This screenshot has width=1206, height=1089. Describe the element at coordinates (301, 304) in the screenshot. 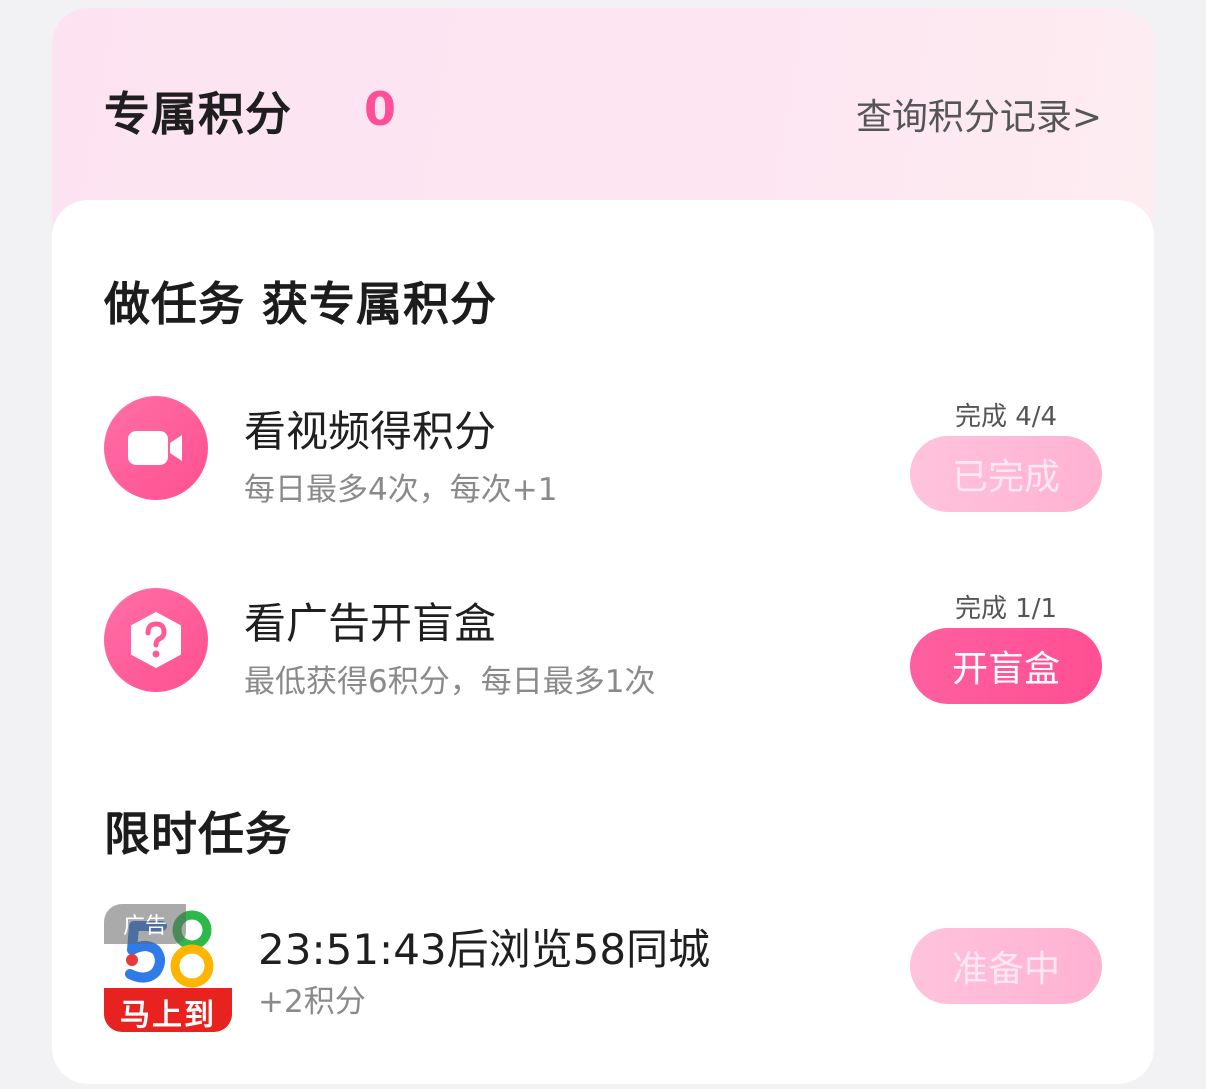

I see `tasks-section-title: 做任务 获专属积分` at that location.